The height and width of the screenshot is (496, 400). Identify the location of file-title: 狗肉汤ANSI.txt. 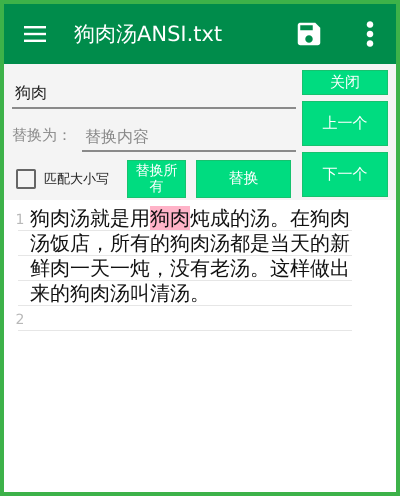
(149, 34).